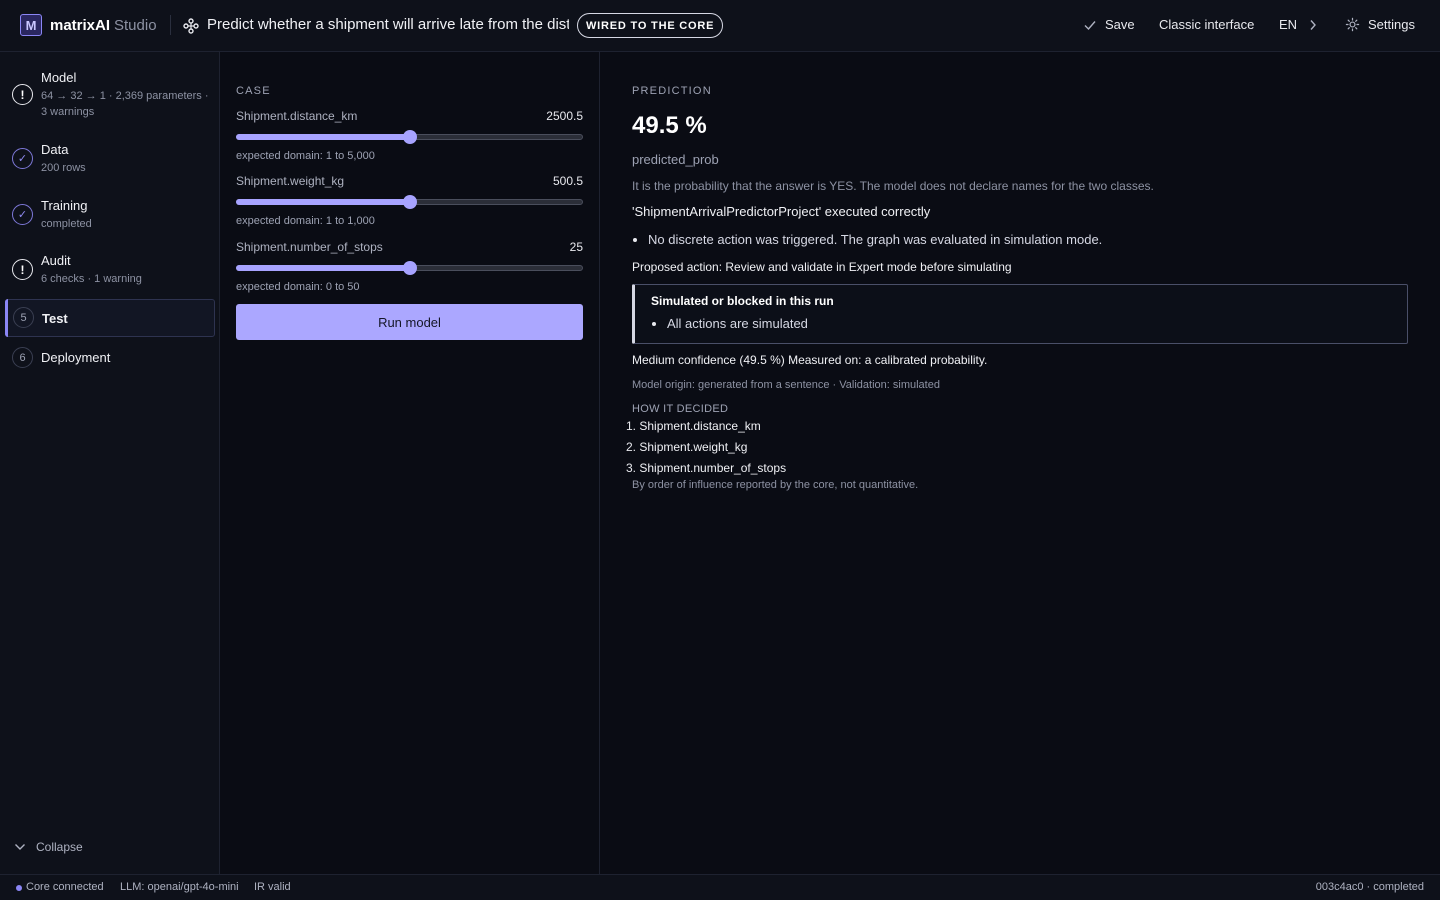 The width and height of the screenshot is (1440, 900). Describe the element at coordinates (1369, 887) in the screenshot. I see `run-status: 003c4ac0 · completed` at that location.